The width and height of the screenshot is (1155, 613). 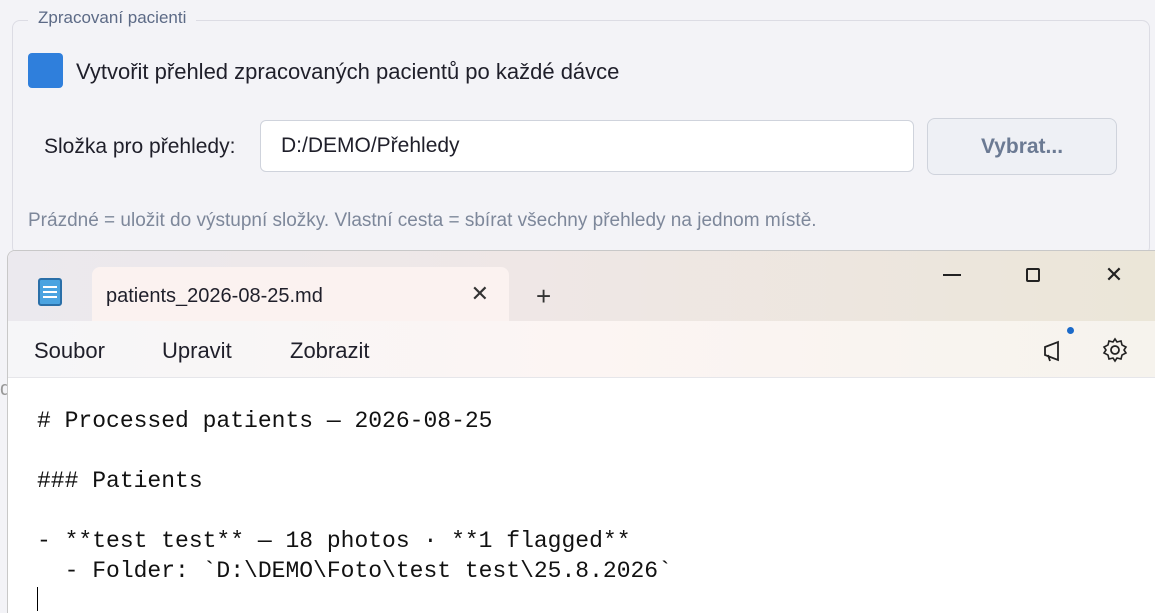 I want to click on megaphone-icon, so click(x=1057, y=351).